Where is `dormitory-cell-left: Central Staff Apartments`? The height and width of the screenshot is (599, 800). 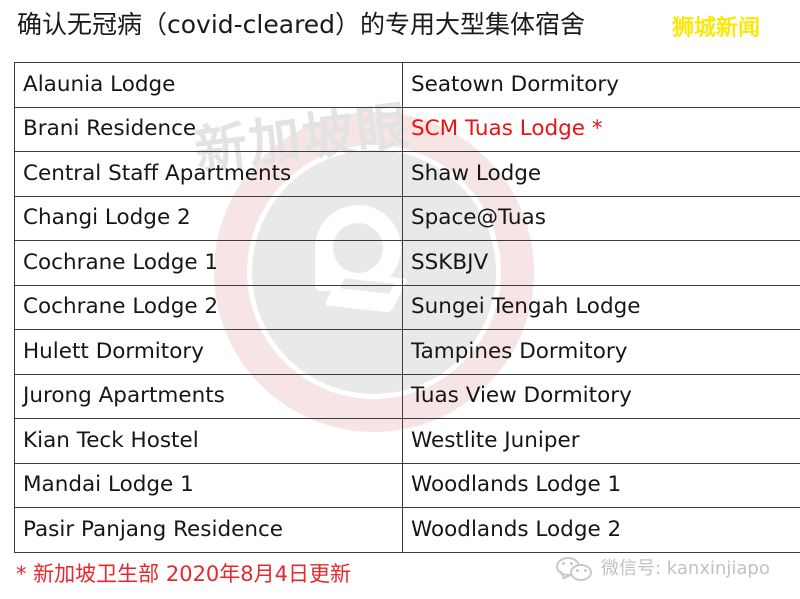 dormitory-cell-left: Central Staff Apartments is located at coordinates (208, 174).